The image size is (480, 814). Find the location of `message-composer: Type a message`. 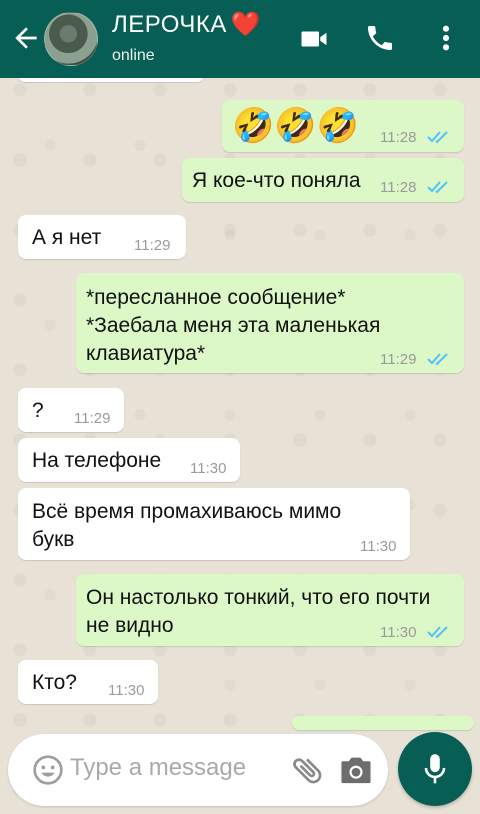

message-composer: Type a message is located at coordinates (198, 770).